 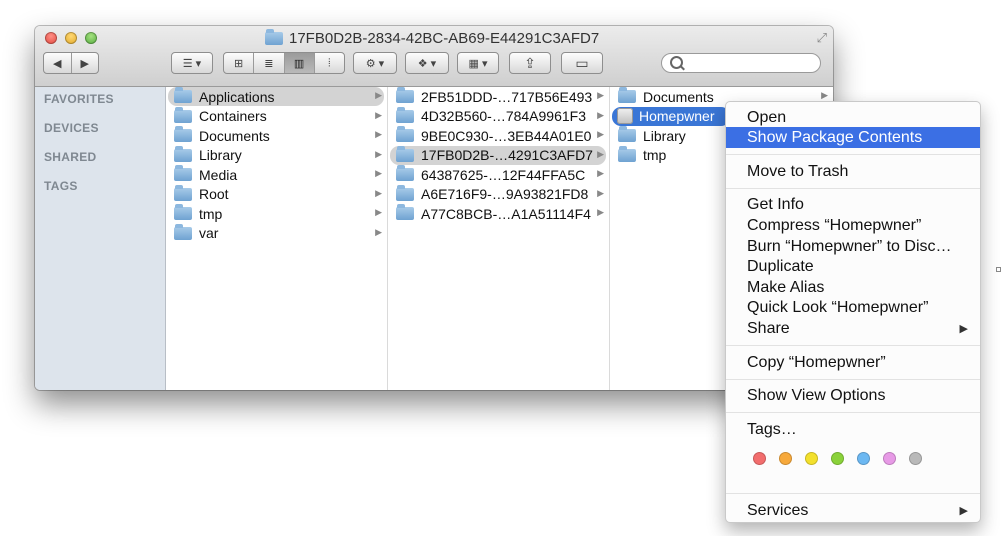 I want to click on menu-item-move-to-trash: Move to Trash, so click(x=853, y=171).